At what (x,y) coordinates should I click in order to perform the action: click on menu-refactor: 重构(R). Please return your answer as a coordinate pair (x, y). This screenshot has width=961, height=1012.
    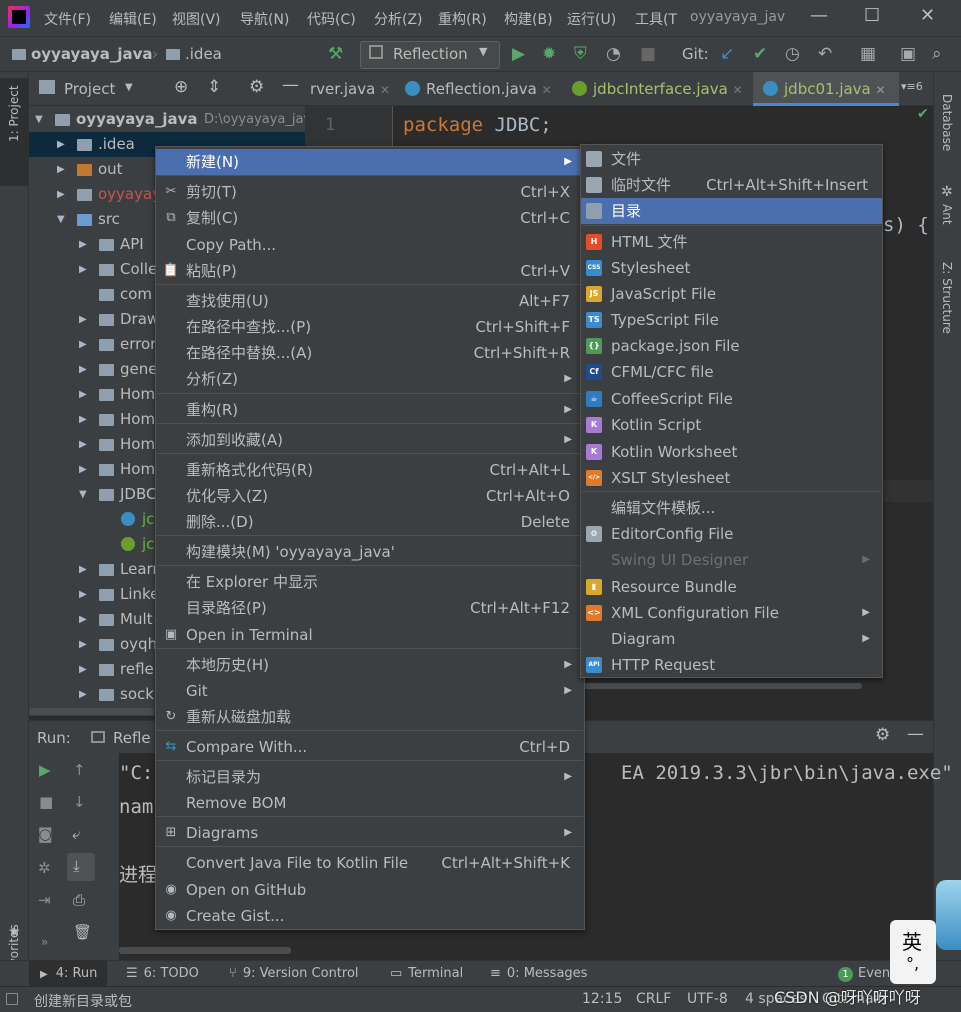
    Looking at the image, I should click on (462, 19).